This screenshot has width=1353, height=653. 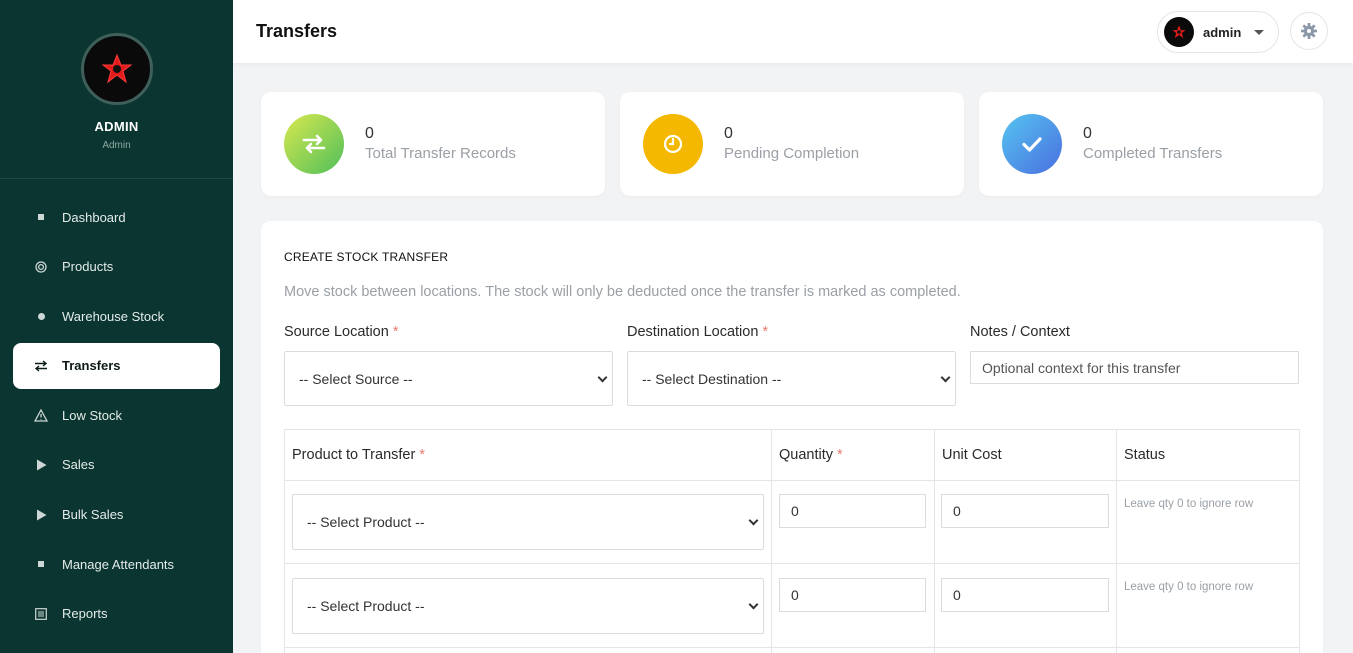 I want to click on settings-button, so click(x=1309, y=31).